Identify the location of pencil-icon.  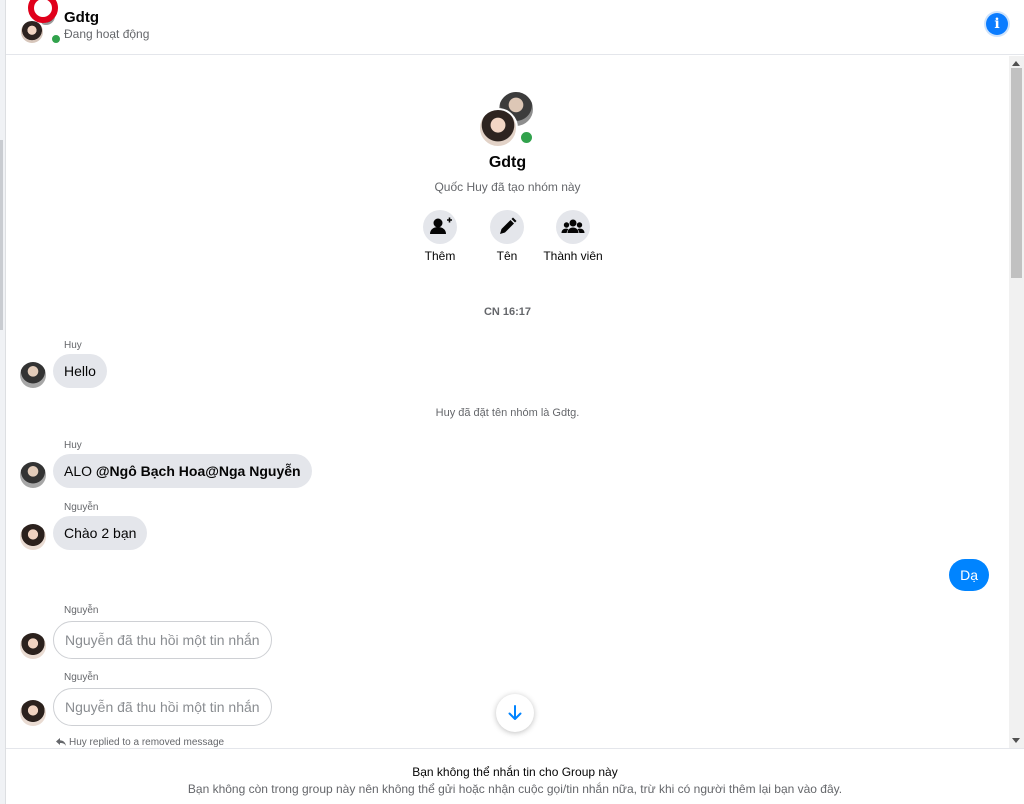
(507, 227).